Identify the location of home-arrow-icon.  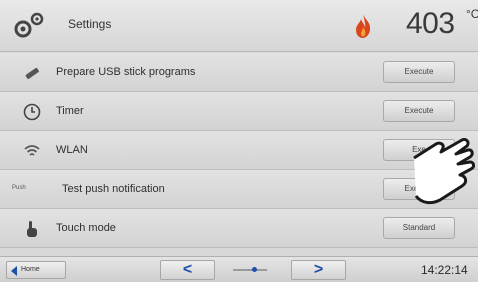
(14, 271).